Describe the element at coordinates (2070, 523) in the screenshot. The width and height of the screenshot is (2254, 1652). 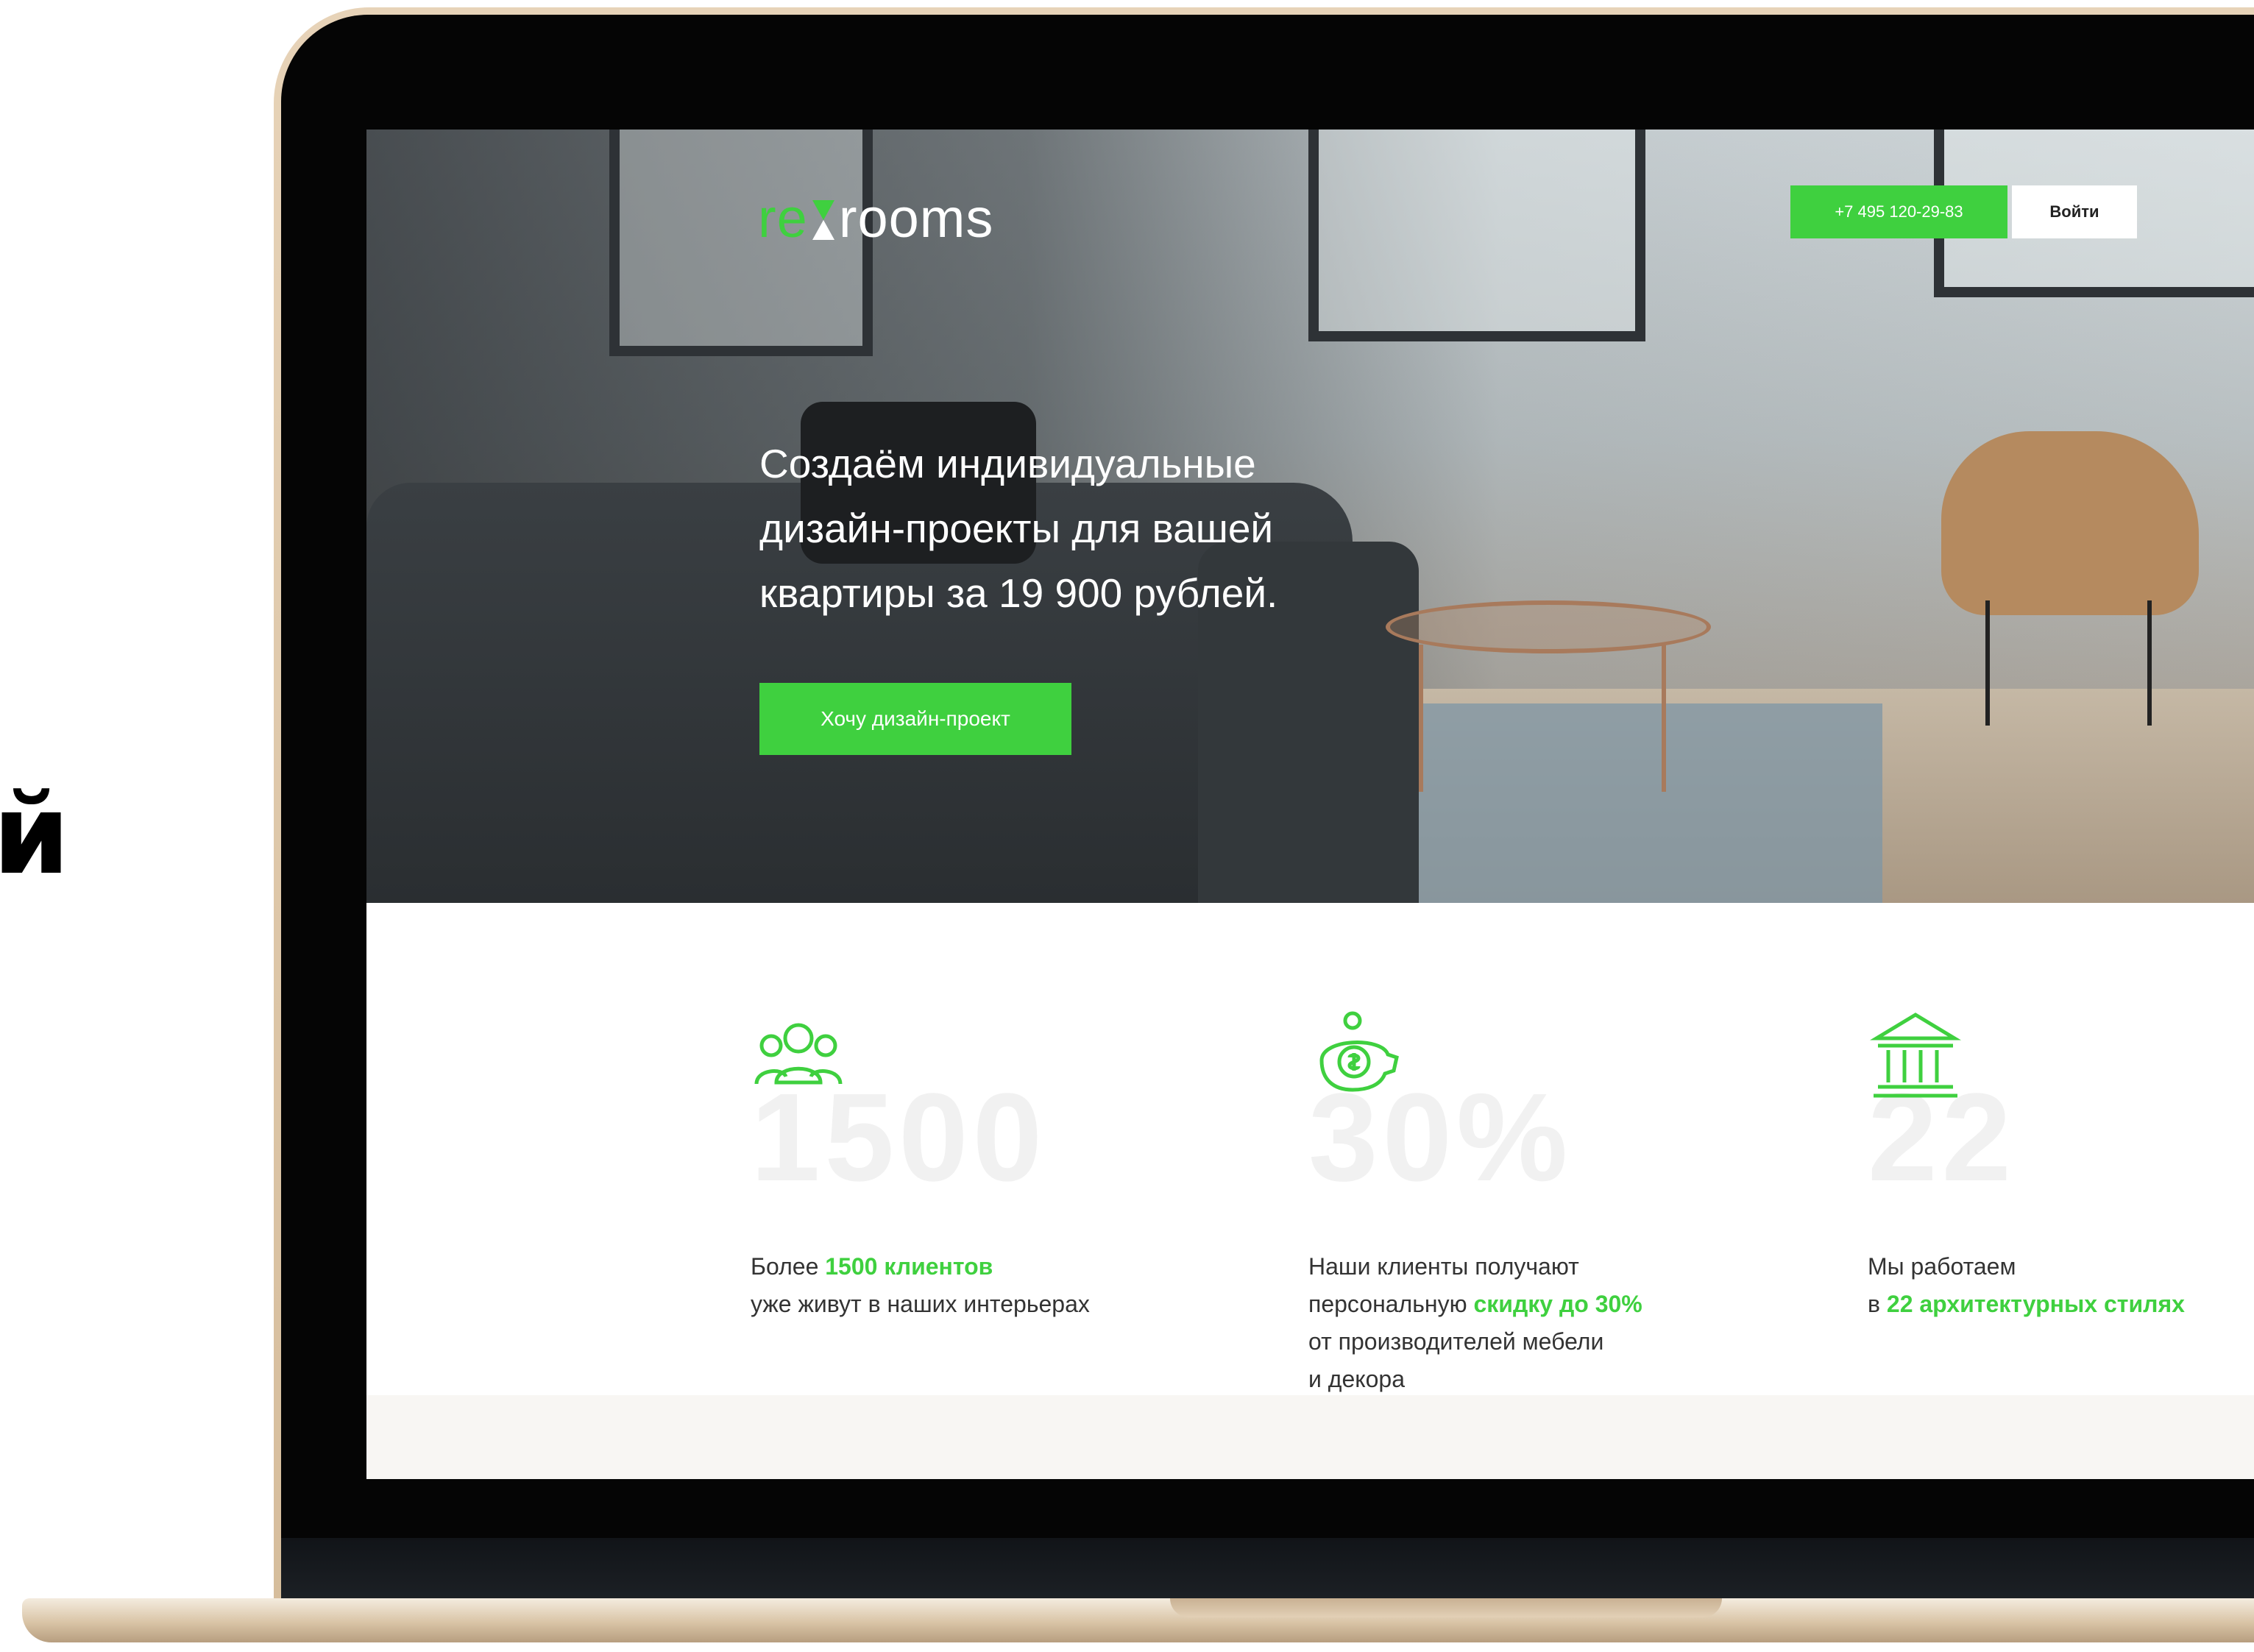
I see `hero-chair` at that location.